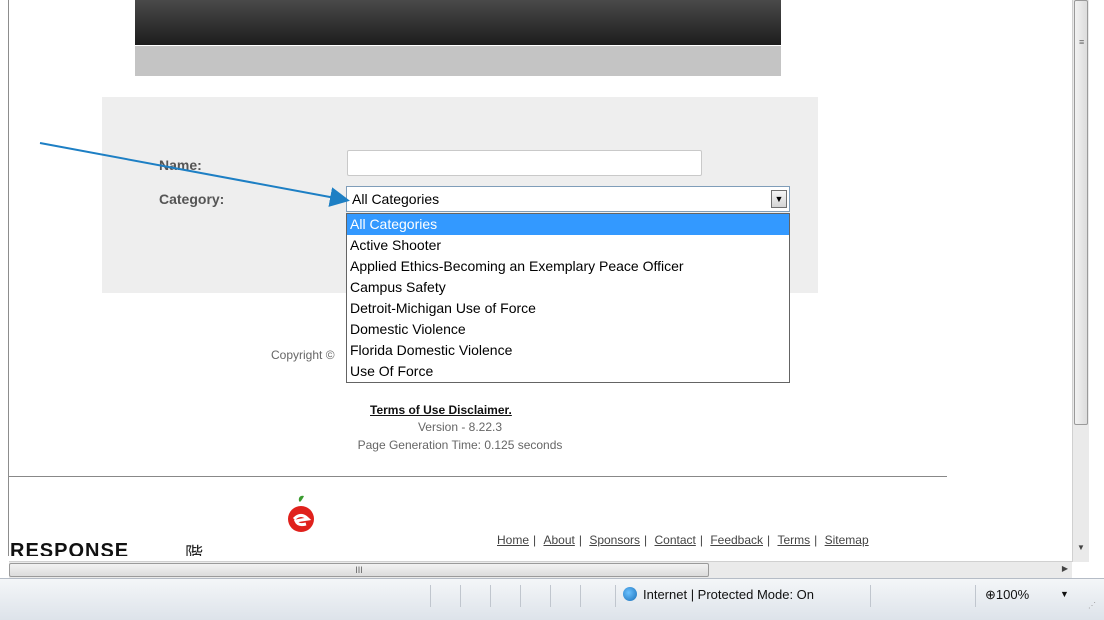  What do you see at coordinates (1012, 594) in the screenshot?
I see `zoom-level: 100%` at bounding box center [1012, 594].